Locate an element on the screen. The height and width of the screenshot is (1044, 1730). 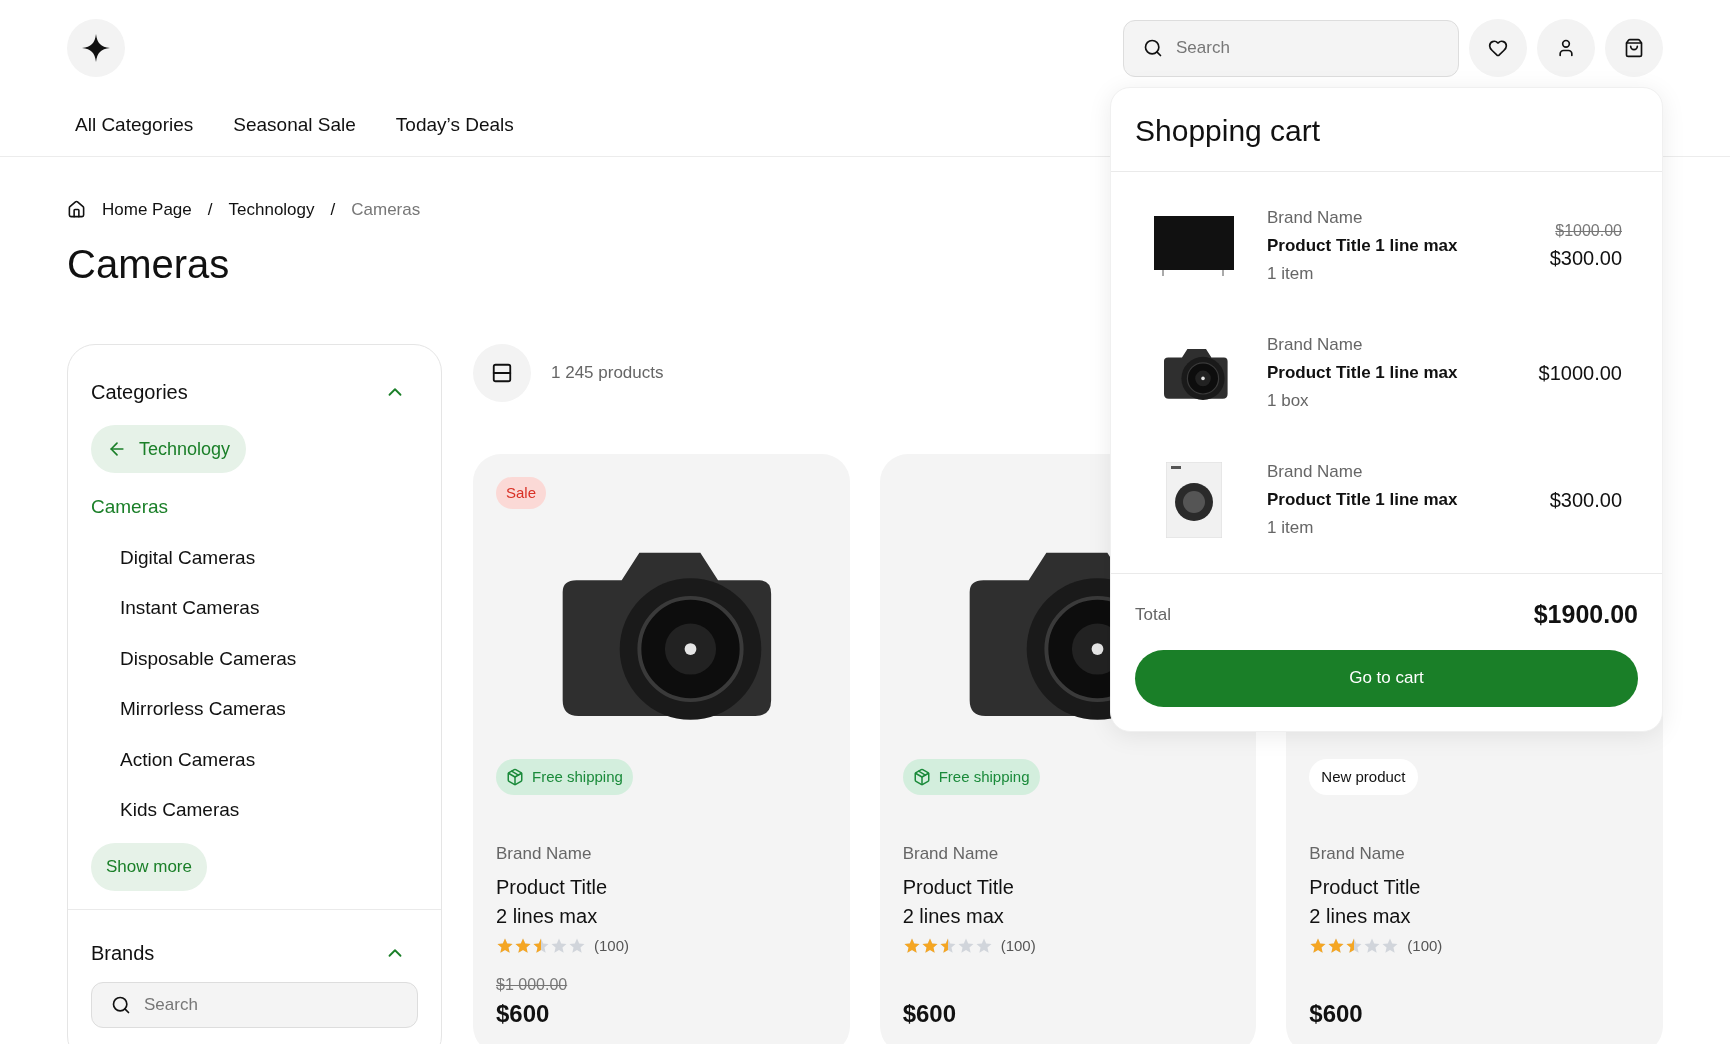
product-card: Sale Free shipping Brand Name Product Title 2 lines max (100) $1 000.00 $600 is located at coordinates (661, 749).